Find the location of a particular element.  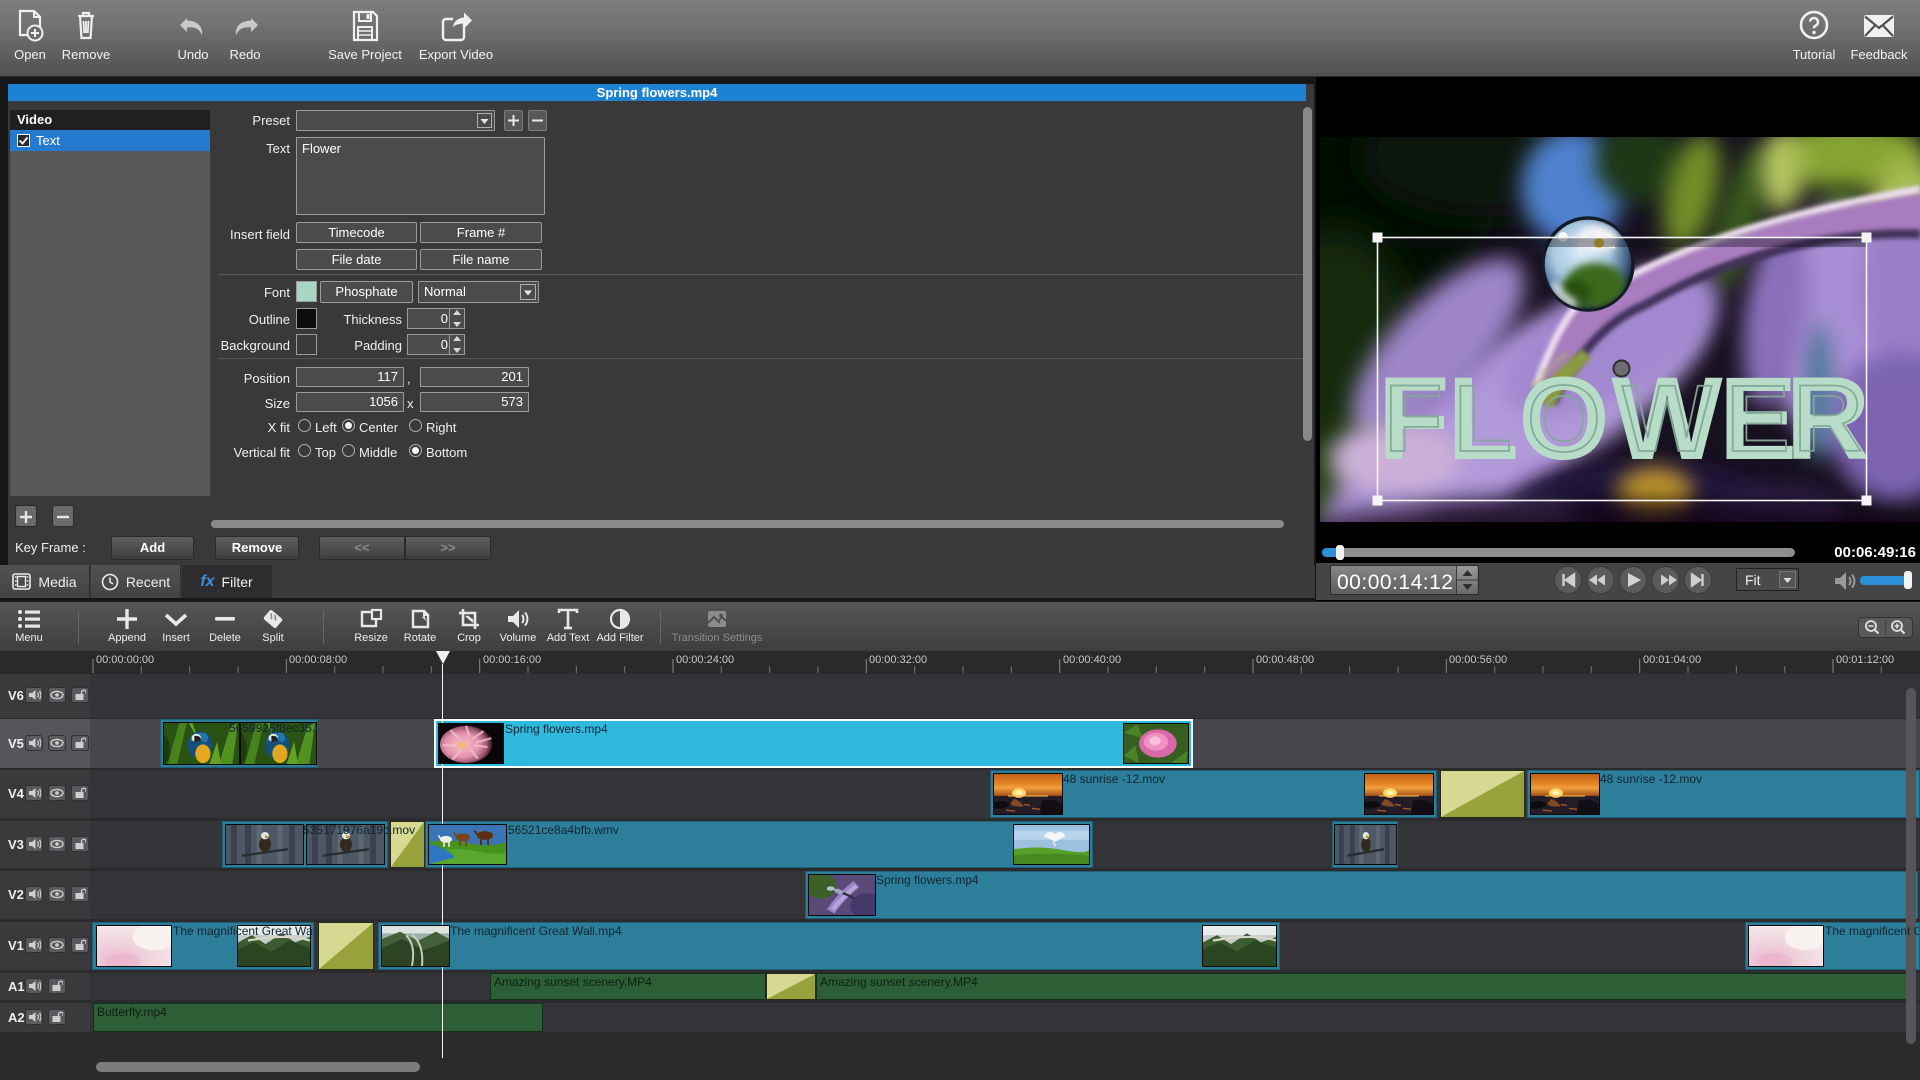

svg-text: R is located at coordinates (1828, 419).